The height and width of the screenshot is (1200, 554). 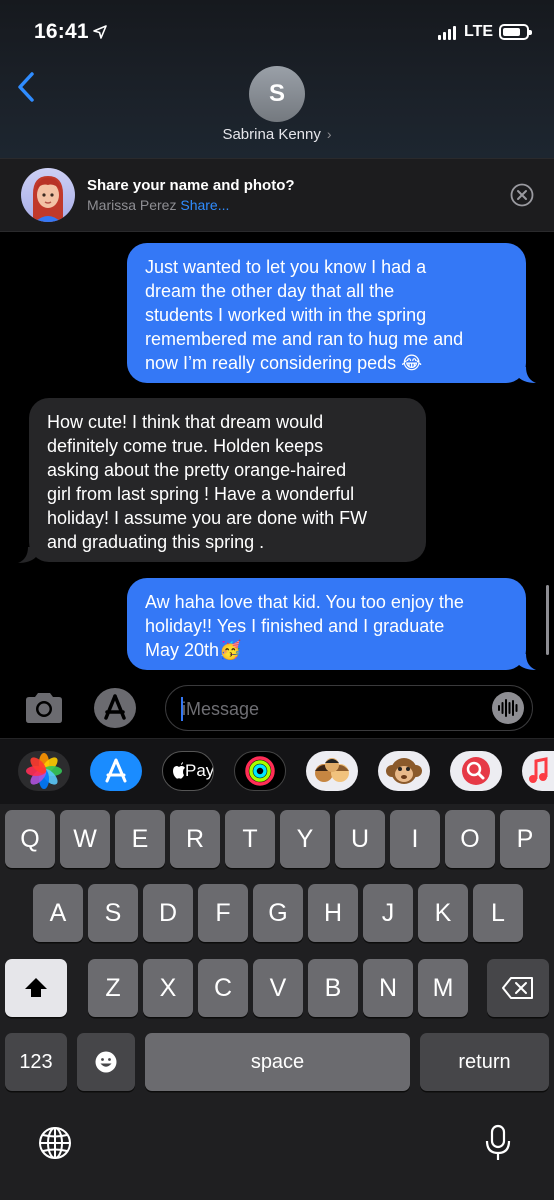 What do you see at coordinates (277, 1062) in the screenshot?
I see `space-key: space` at bounding box center [277, 1062].